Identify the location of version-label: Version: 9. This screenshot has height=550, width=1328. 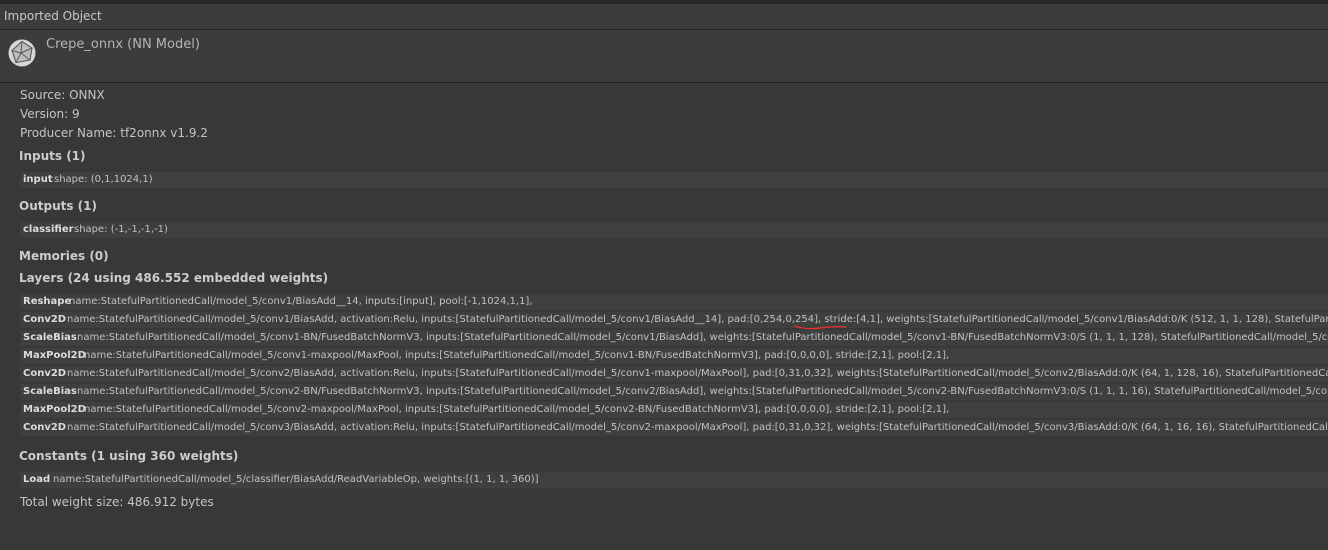
(50, 114).